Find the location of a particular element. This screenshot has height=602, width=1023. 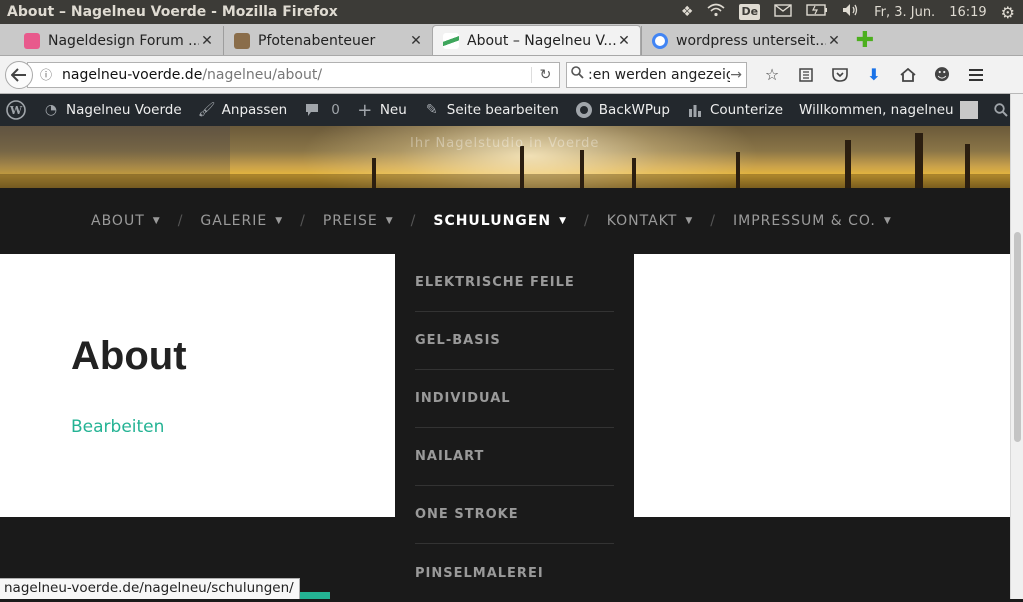

adminbar-backwpup-link: BackWPup is located at coordinates (622, 110).